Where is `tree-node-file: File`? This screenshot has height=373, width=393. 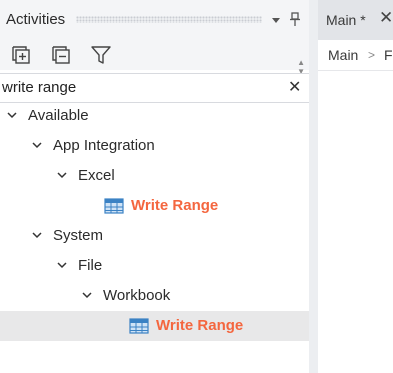
tree-node-file: File is located at coordinates (154, 266).